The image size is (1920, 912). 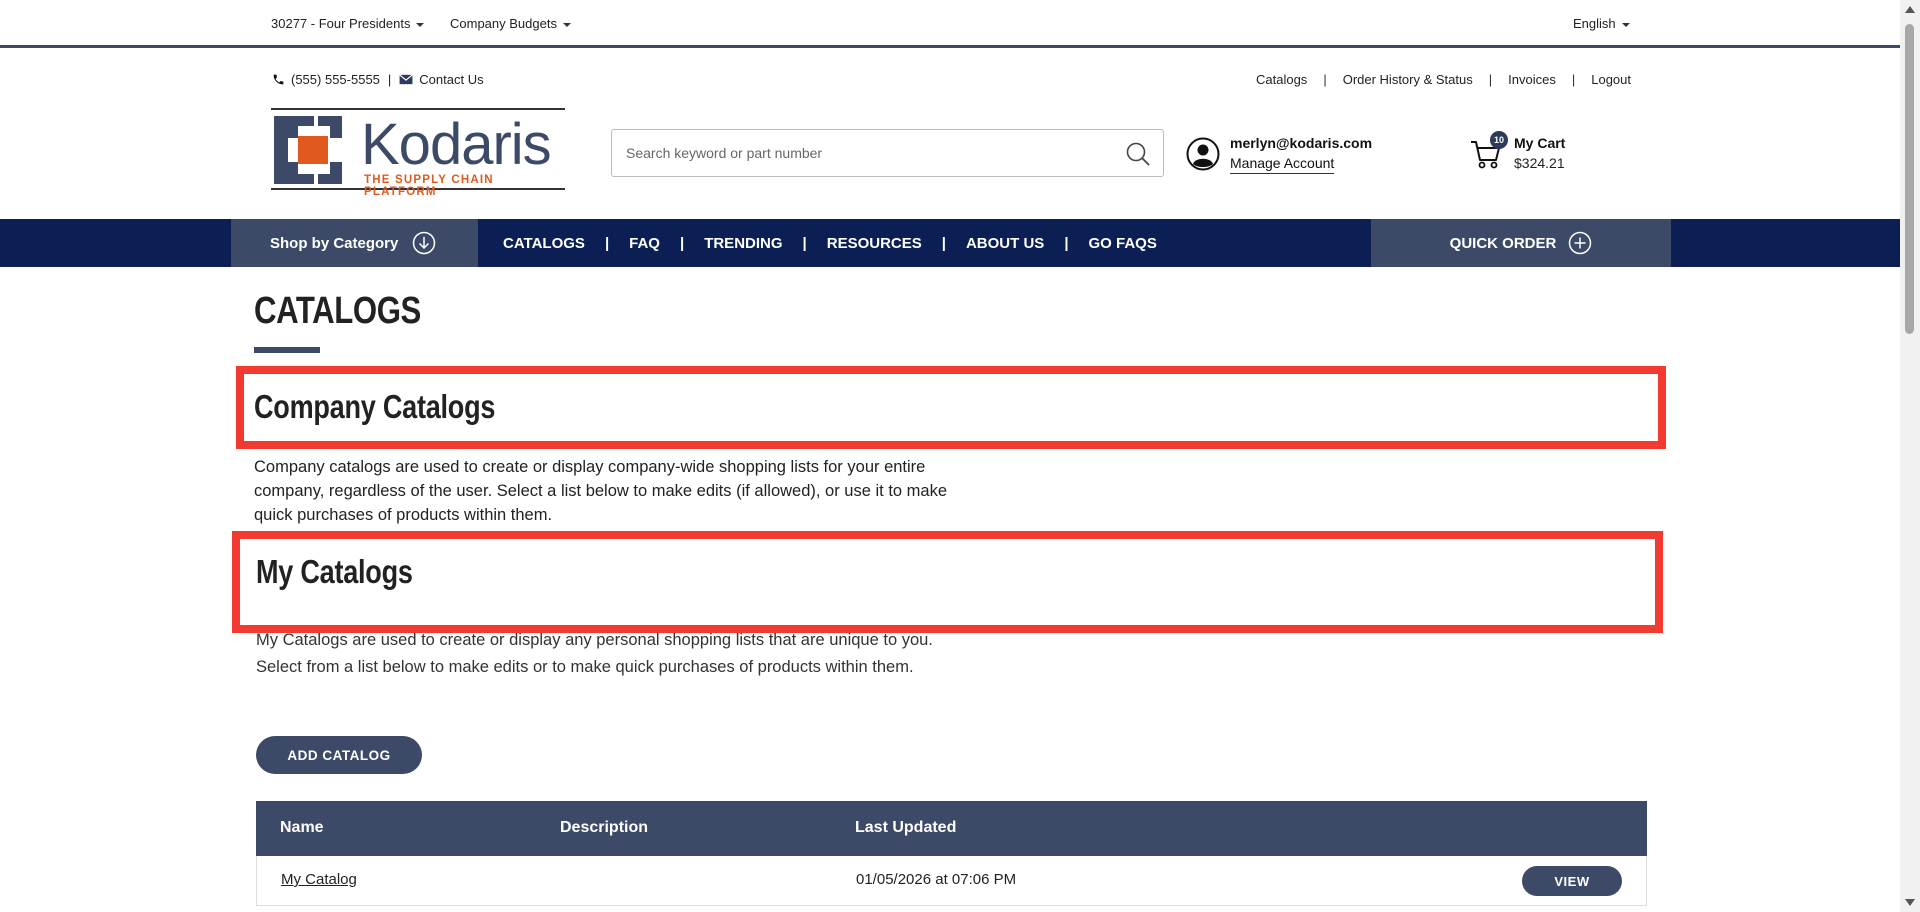 What do you see at coordinates (287, 350) in the screenshot?
I see `title-underline` at bounding box center [287, 350].